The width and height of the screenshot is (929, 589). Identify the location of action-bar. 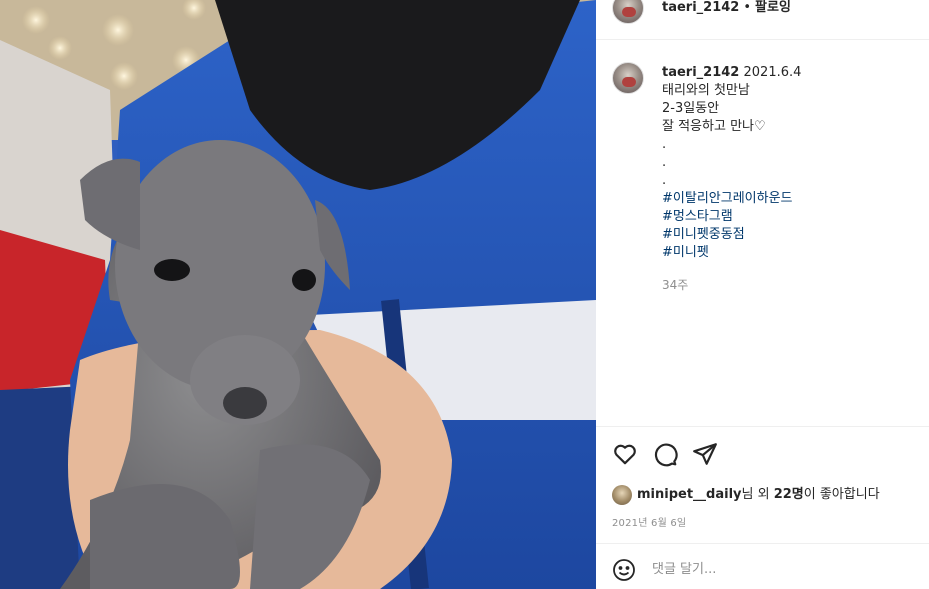
(762, 454).